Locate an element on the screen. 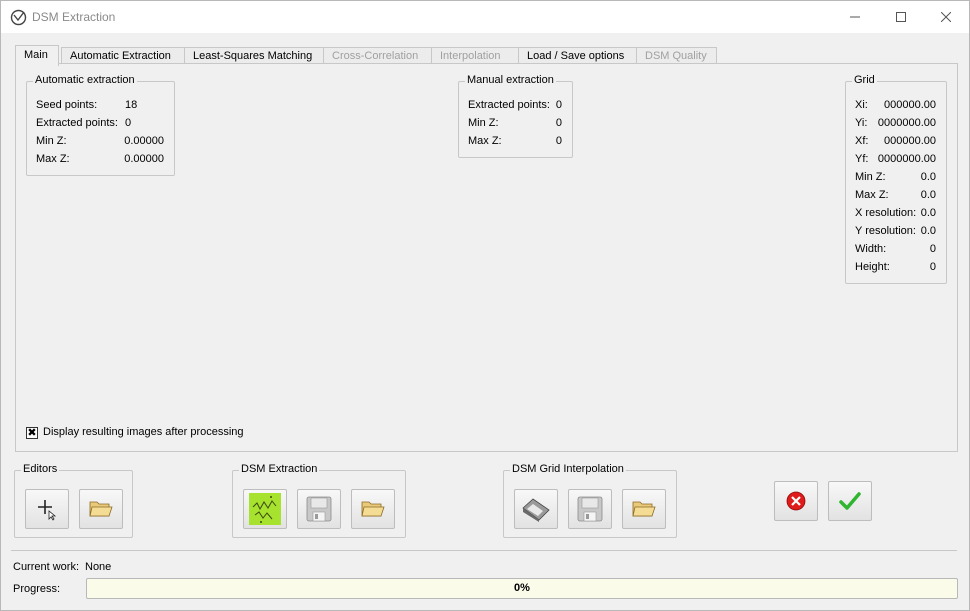 This screenshot has height=611, width=970. dsm-extraction-open-button is located at coordinates (373, 509).